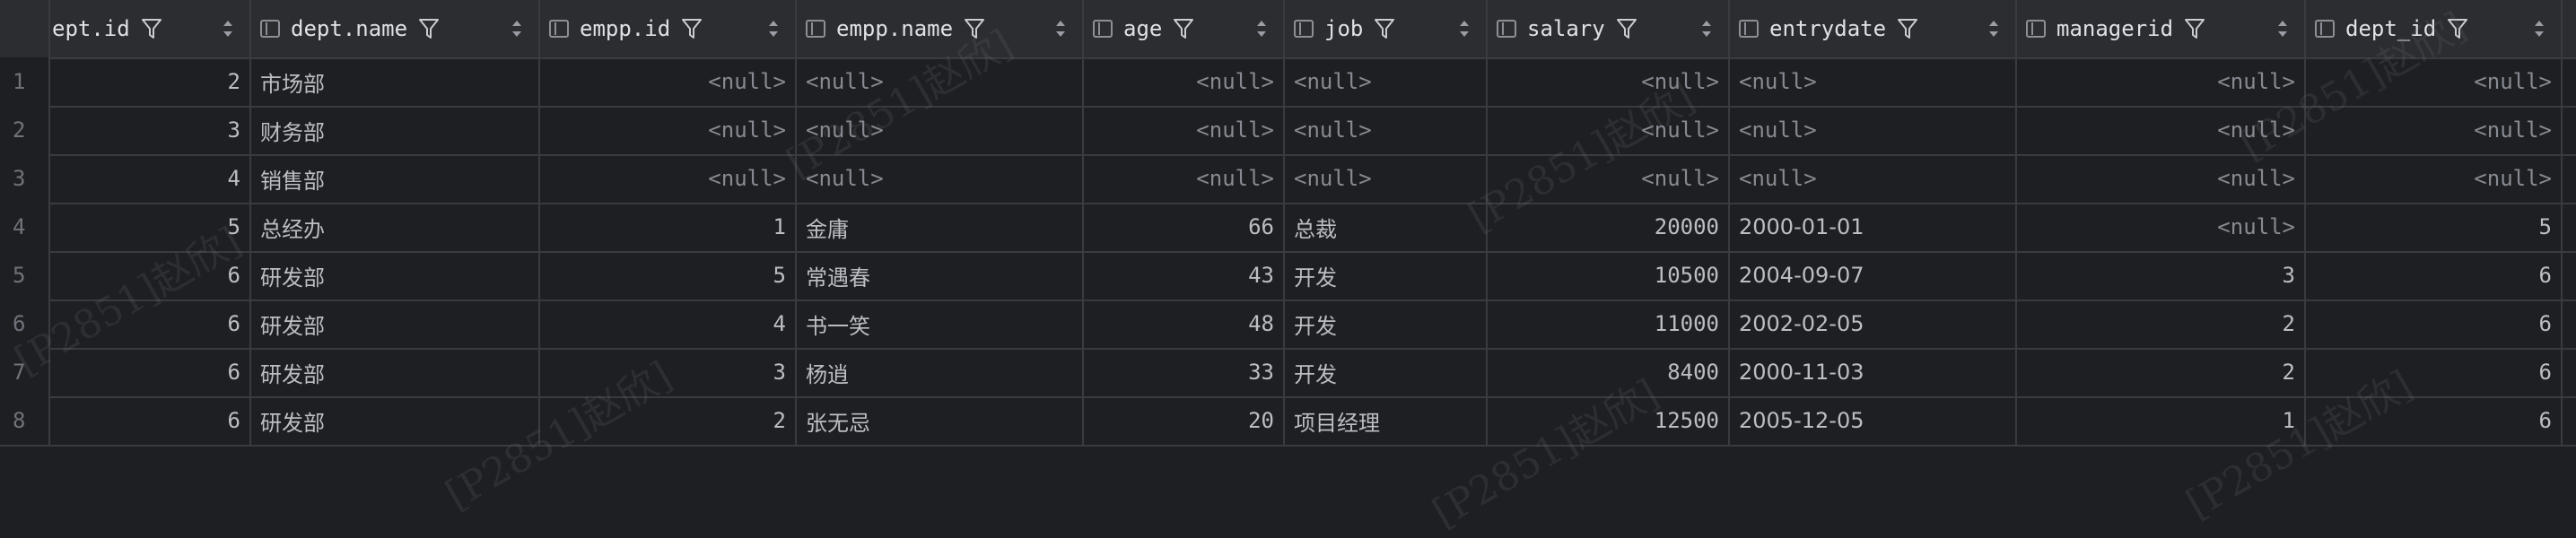  What do you see at coordinates (1609, 275) in the screenshot?
I see `cell-salary: 10500` at bounding box center [1609, 275].